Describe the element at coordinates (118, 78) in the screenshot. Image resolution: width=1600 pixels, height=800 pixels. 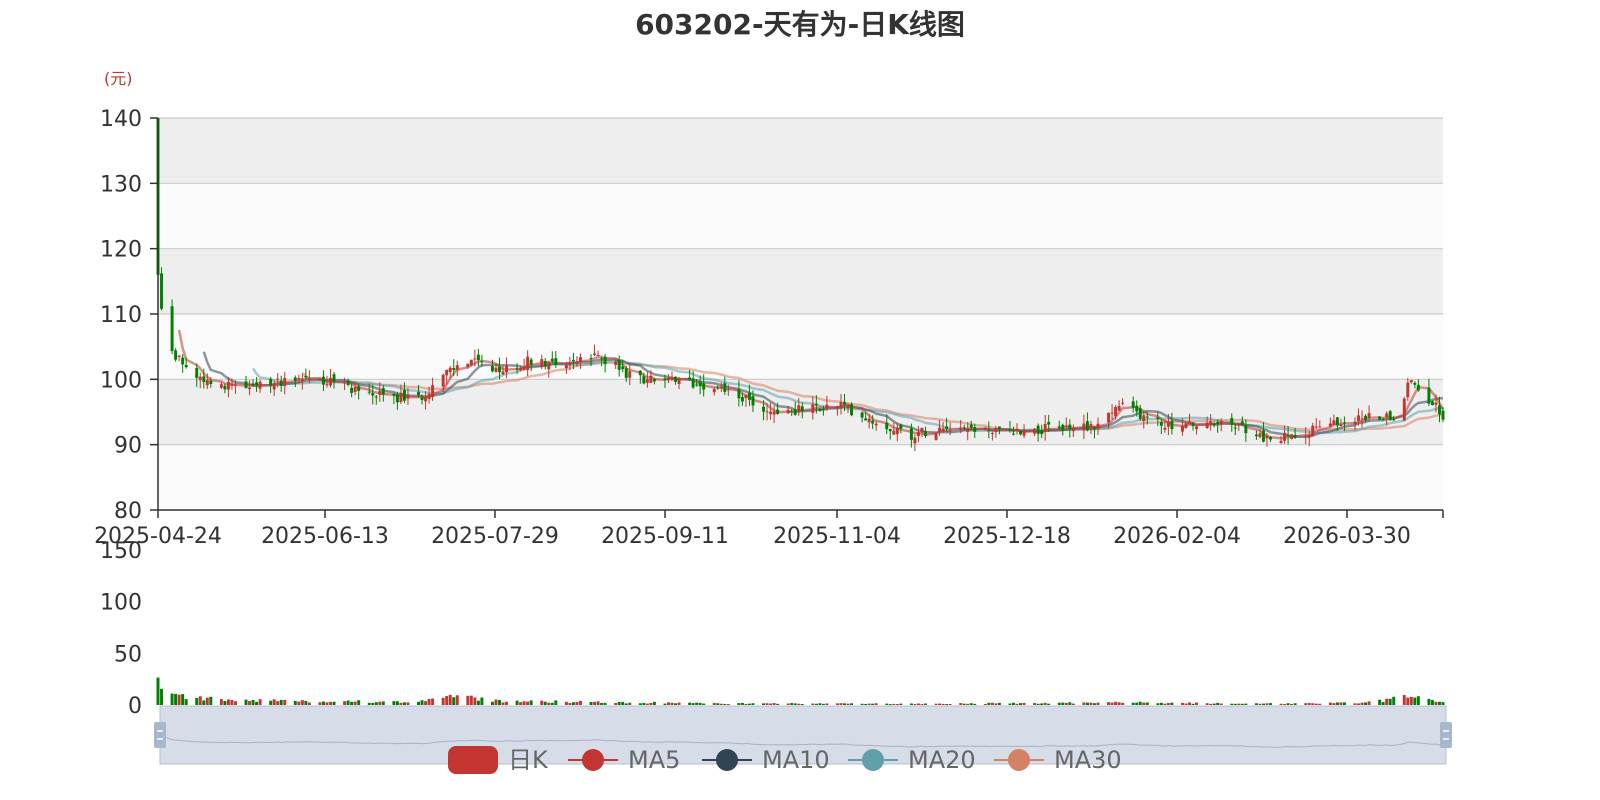
I see `price-unit-label: (元)` at that location.